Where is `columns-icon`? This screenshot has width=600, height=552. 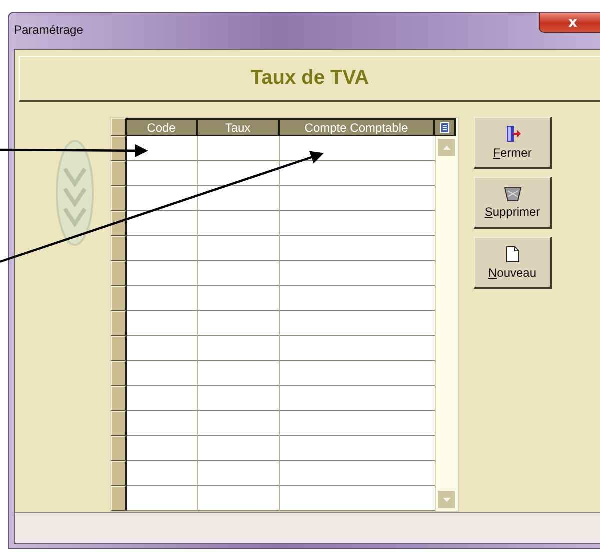
columns-icon is located at coordinates (445, 128).